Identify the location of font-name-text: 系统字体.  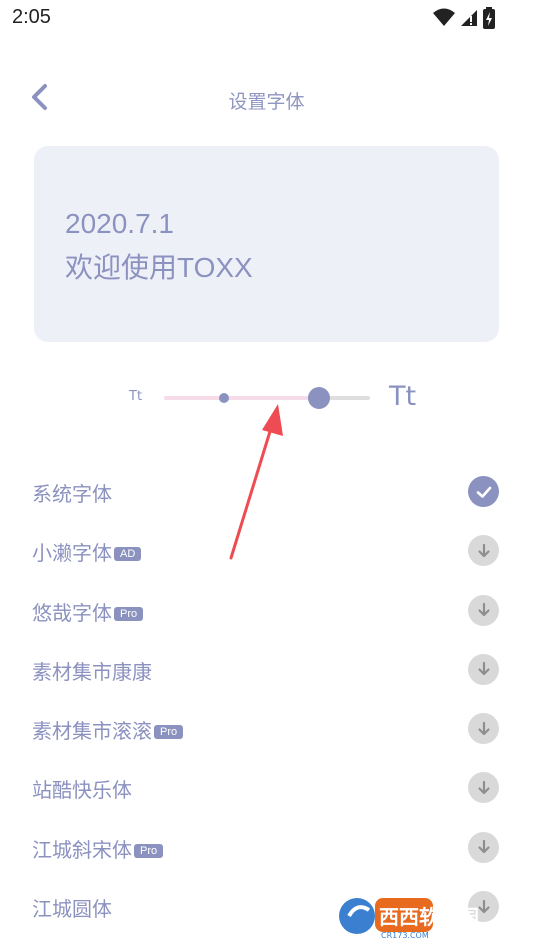
(72, 495).